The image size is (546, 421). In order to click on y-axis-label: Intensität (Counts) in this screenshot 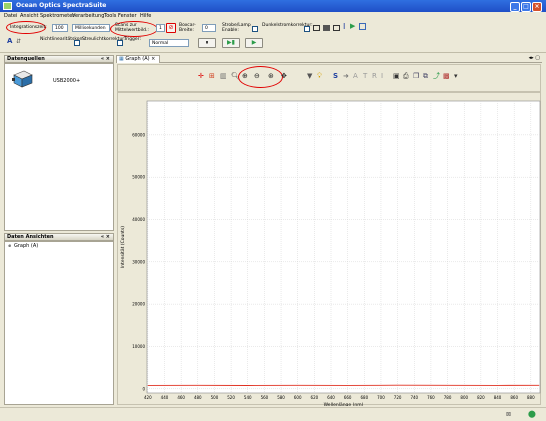, I will do `click(123, 247)`.